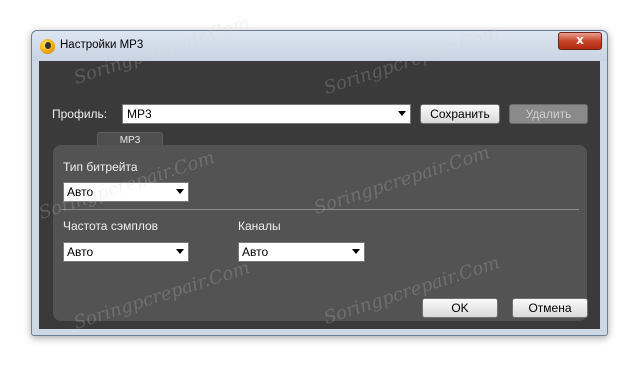  Describe the element at coordinates (301, 252) in the screenshot. I see `channels-select: Авто` at that location.